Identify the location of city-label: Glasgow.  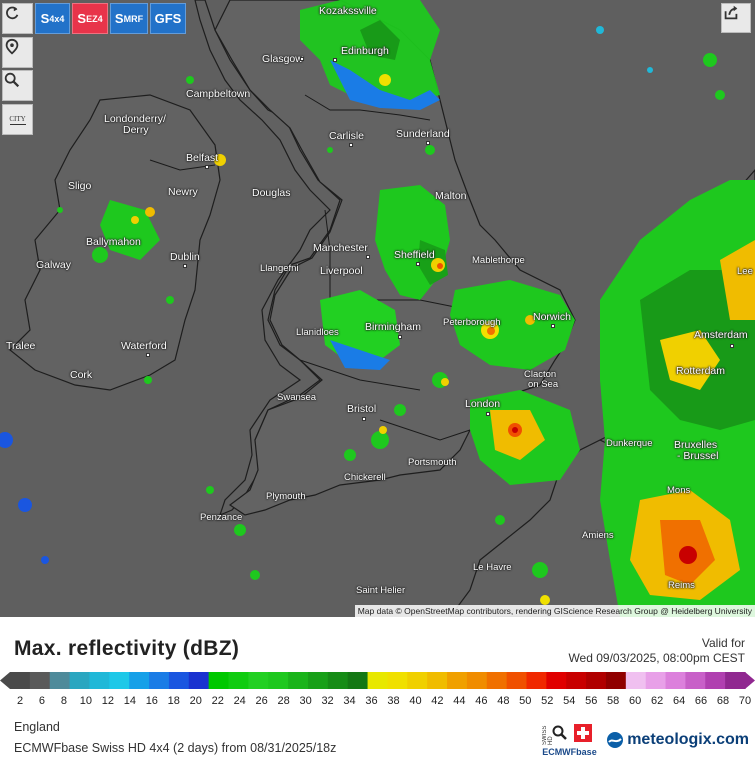
(282, 59).